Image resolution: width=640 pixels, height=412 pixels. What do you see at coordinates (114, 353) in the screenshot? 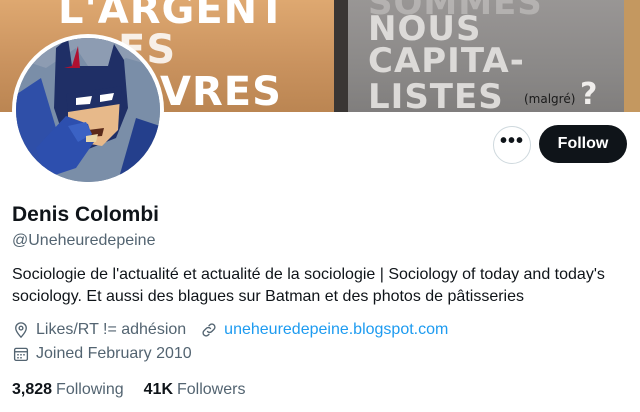
I see `joined-text: Joined February 2010` at bounding box center [114, 353].